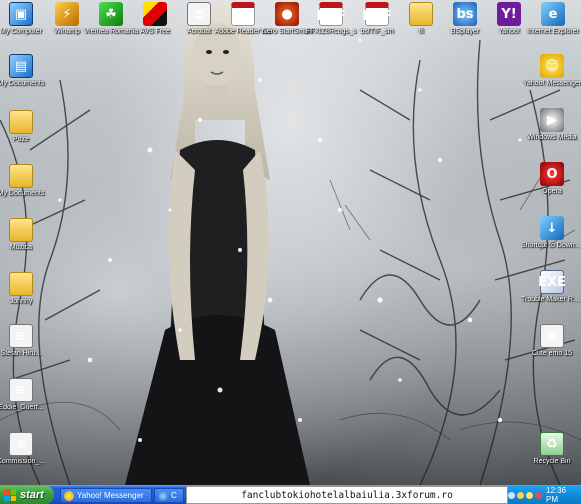 The width and height of the screenshot is (581, 504). What do you see at coordinates (10, 495) in the screenshot?
I see `windows-logo-icon` at bounding box center [10, 495].